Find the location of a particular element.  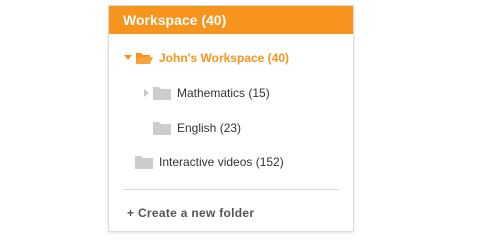

folder-open-icon is located at coordinates (144, 58).